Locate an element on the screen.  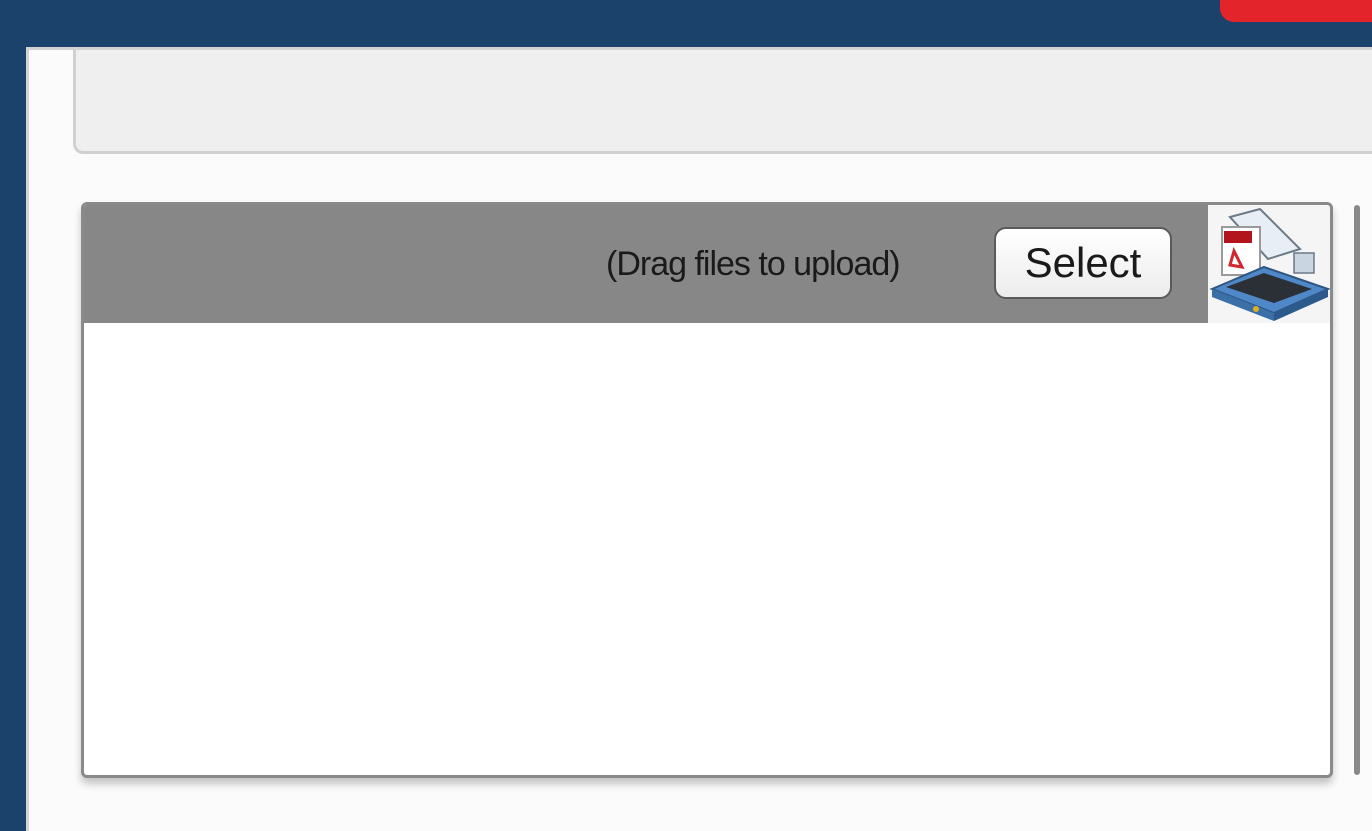
header-accent is located at coordinates (1296, 11).